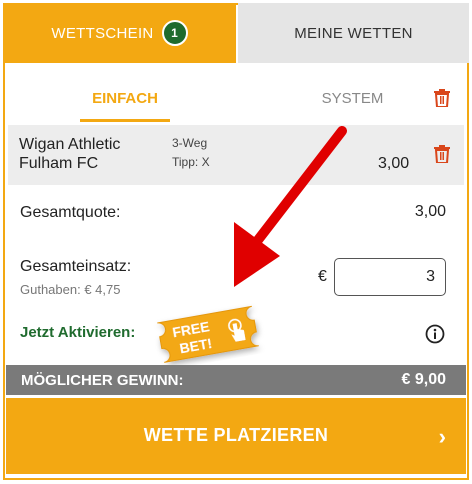 The image size is (472, 484). I want to click on total-stake-label: Gesamteinsatz:, so click(76, 266).